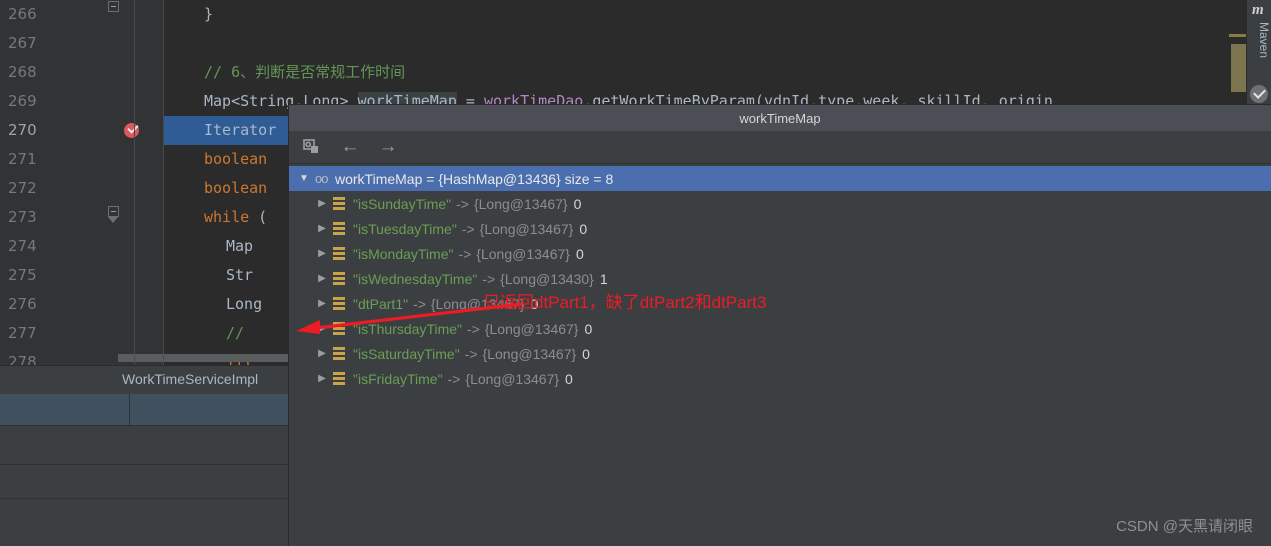  What do you see at coordinates (780, 303) in the screenshot?
I see `tree-row: ▶ "dtPart1" -> {Long@13467} 0` at bounding box center [780, 303].